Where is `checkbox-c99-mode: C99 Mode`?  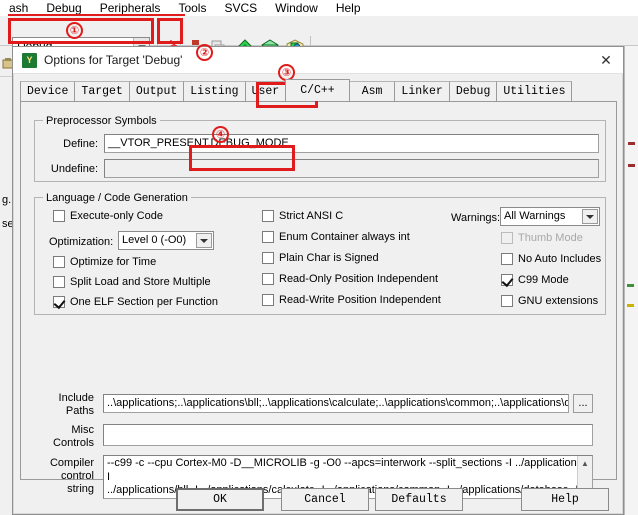
checkbox-c99-mode: C99 Mode is located at coordinates (535, 280).